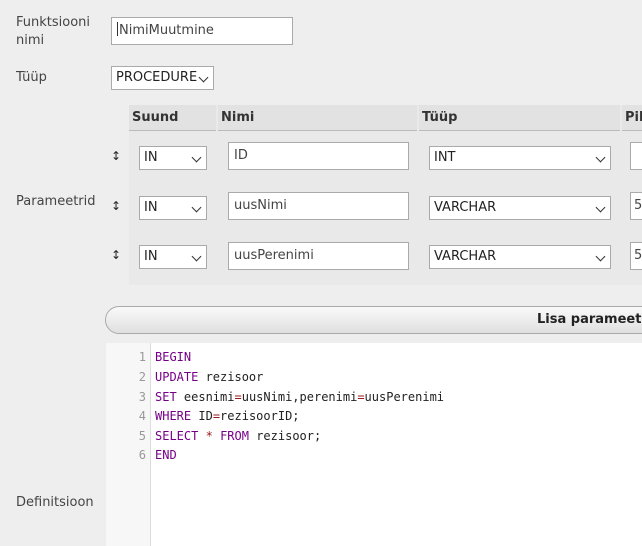  Describe the element at coordinates (142, 377) in the screenshot. I see `line-number: 2` at that location.